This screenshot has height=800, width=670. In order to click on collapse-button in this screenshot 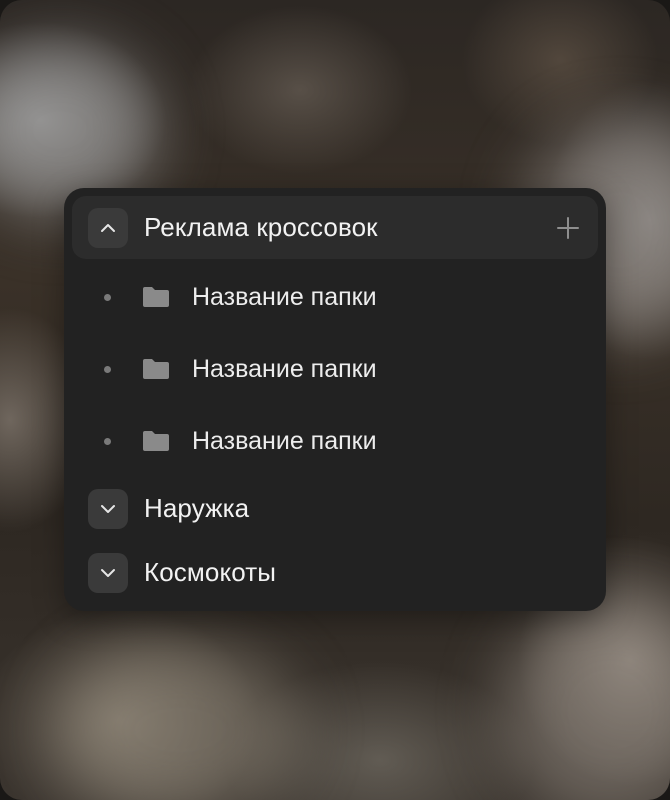, I will do `click(108, 227)`.